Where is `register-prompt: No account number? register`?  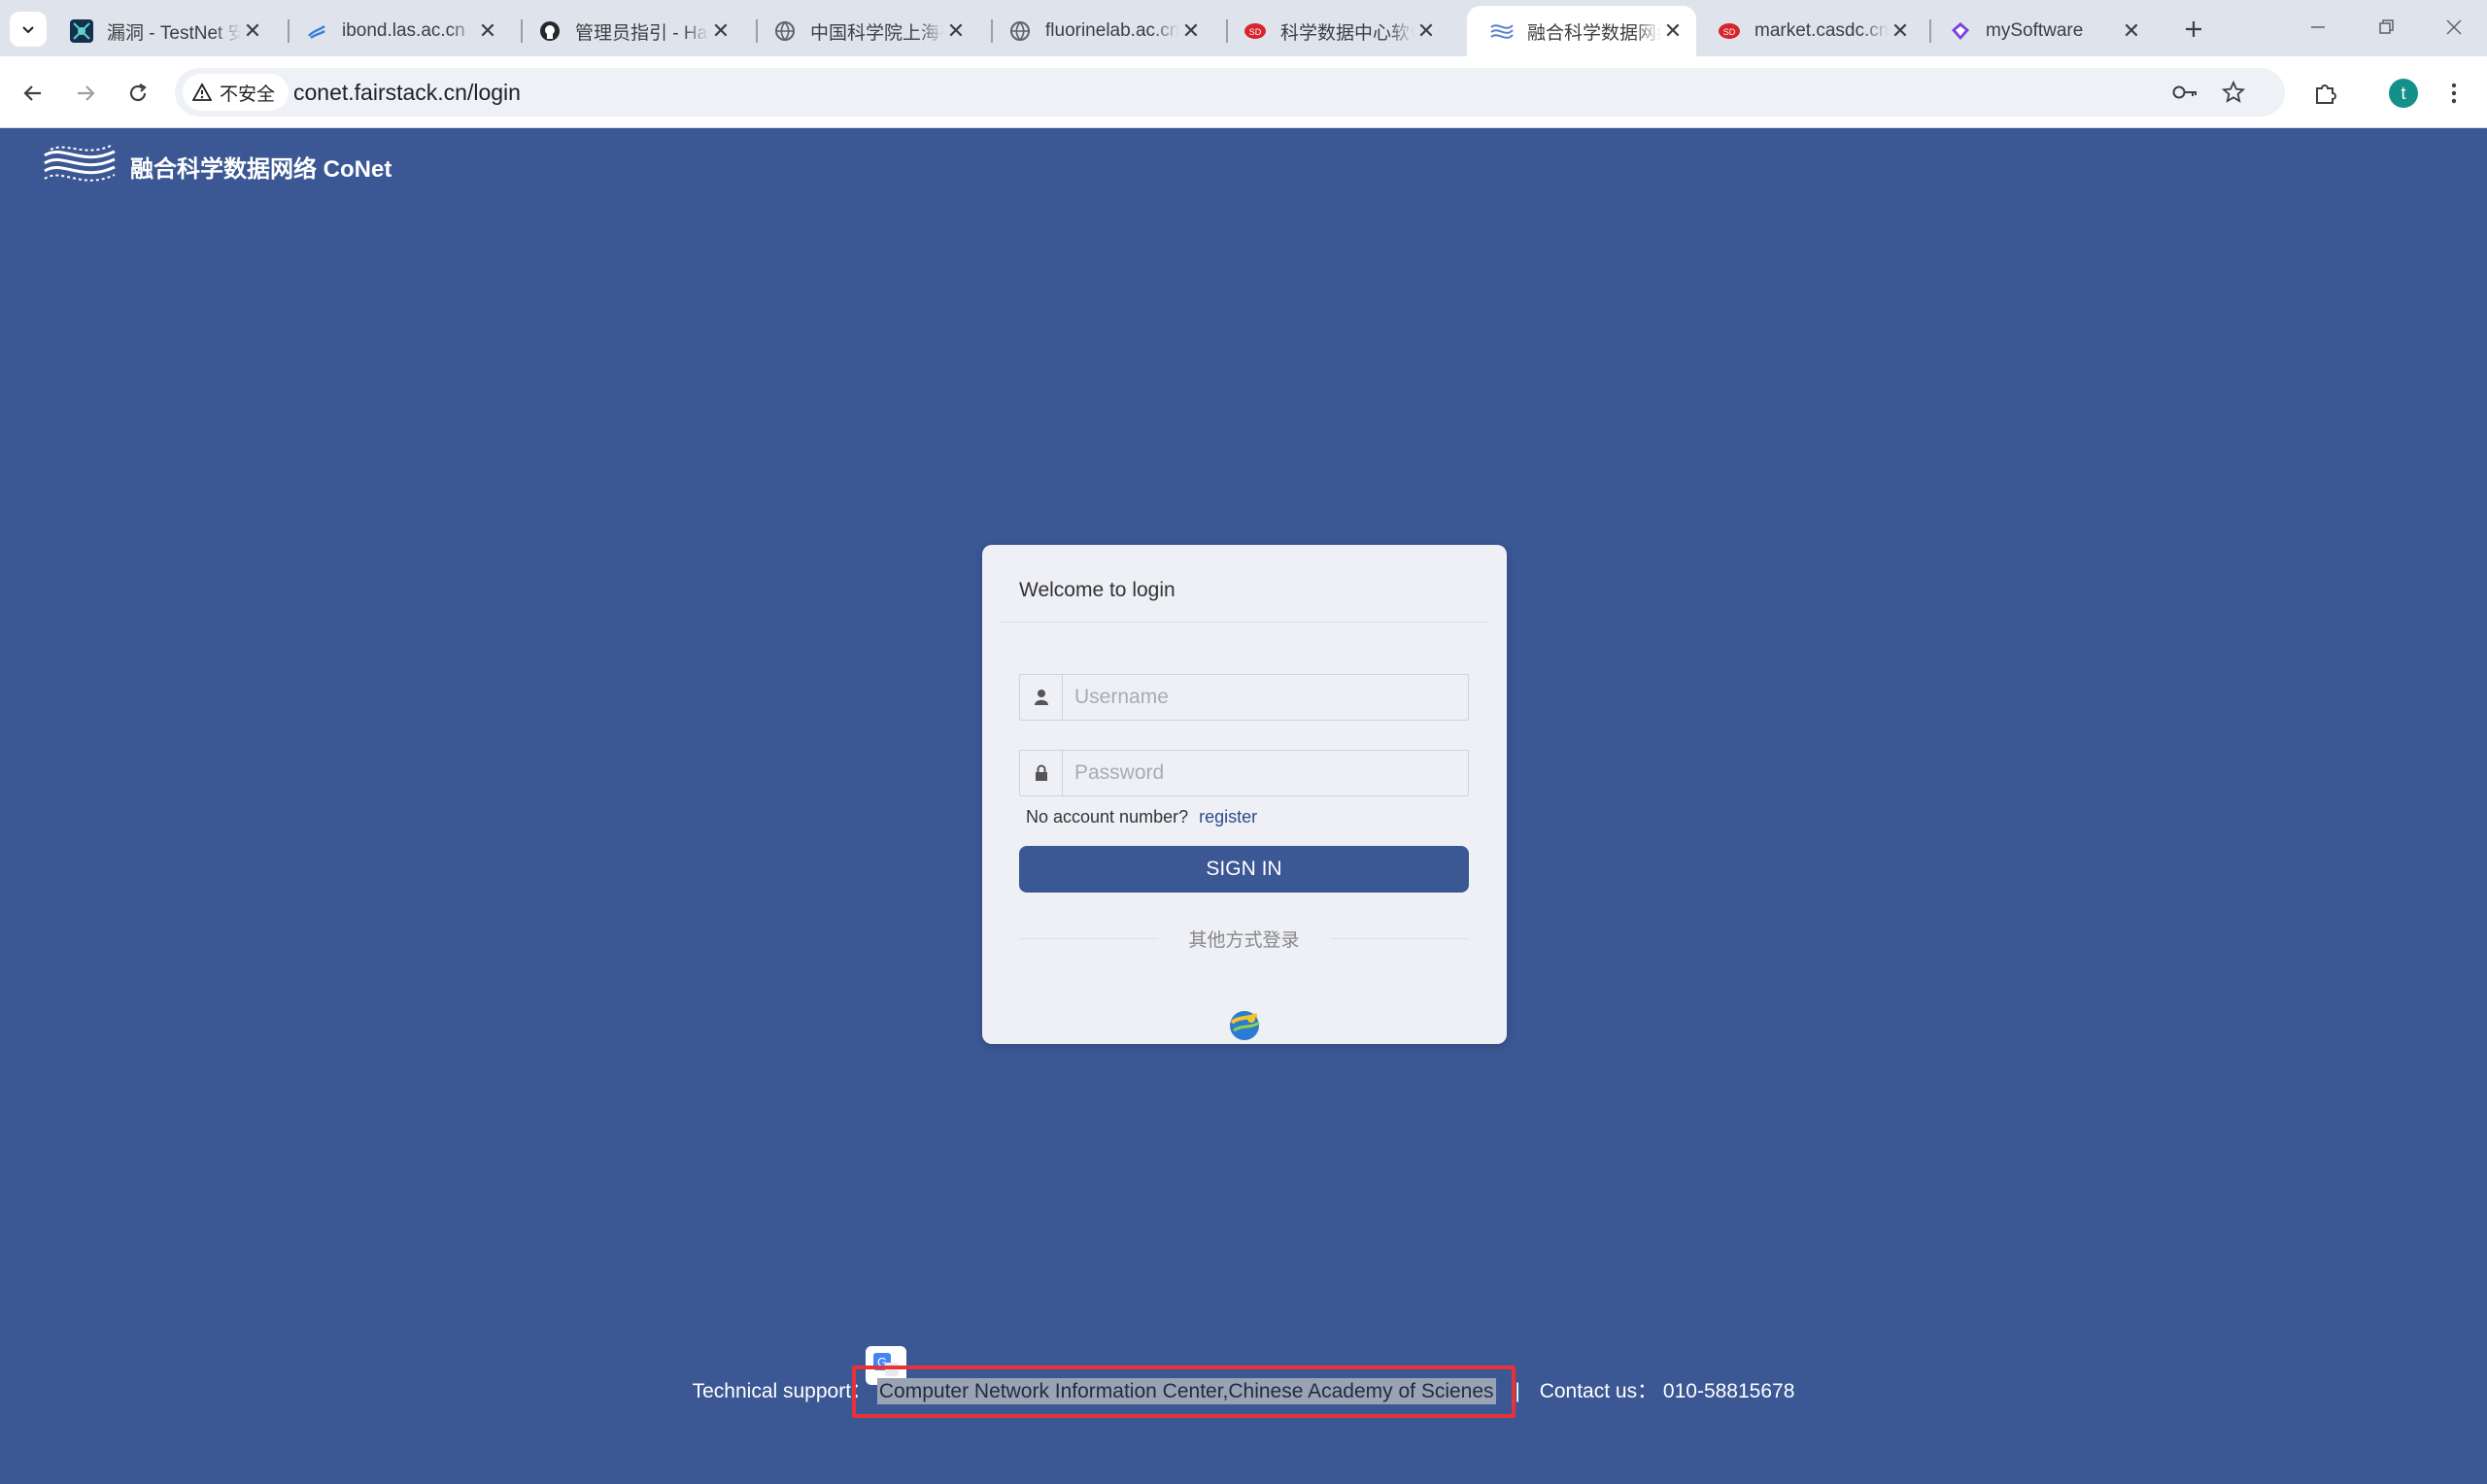 register-prompt: No account number? register is located at coordinates (1141, 817).